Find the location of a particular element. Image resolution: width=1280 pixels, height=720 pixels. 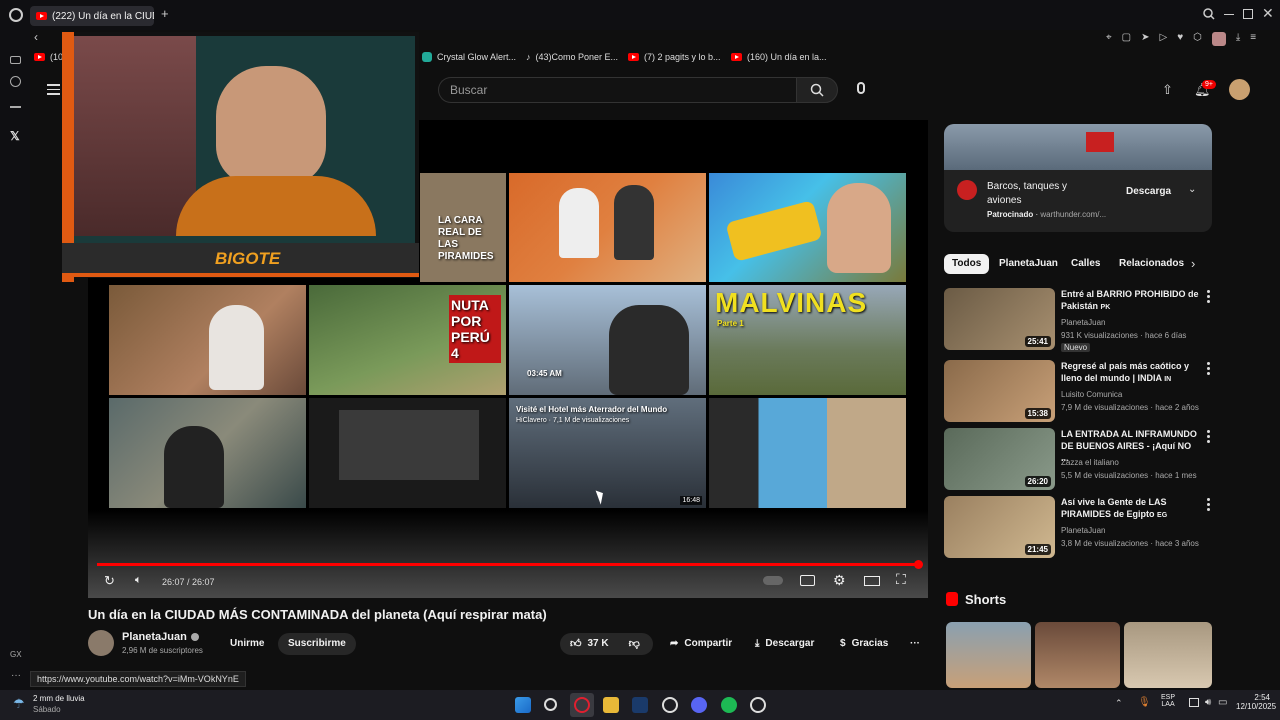

back-icon: ‹ is located at coordinates (36, 37).